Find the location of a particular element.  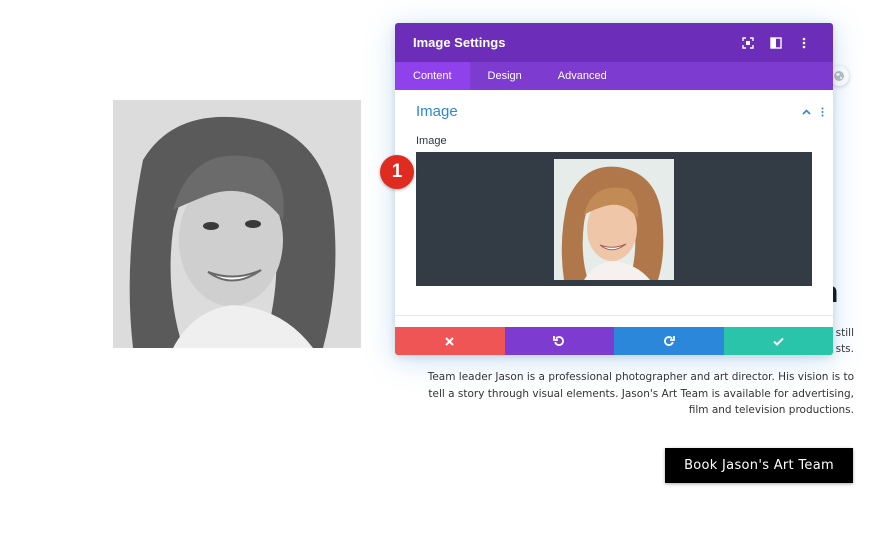

image-upload-area is located at coordinates (614, 219).